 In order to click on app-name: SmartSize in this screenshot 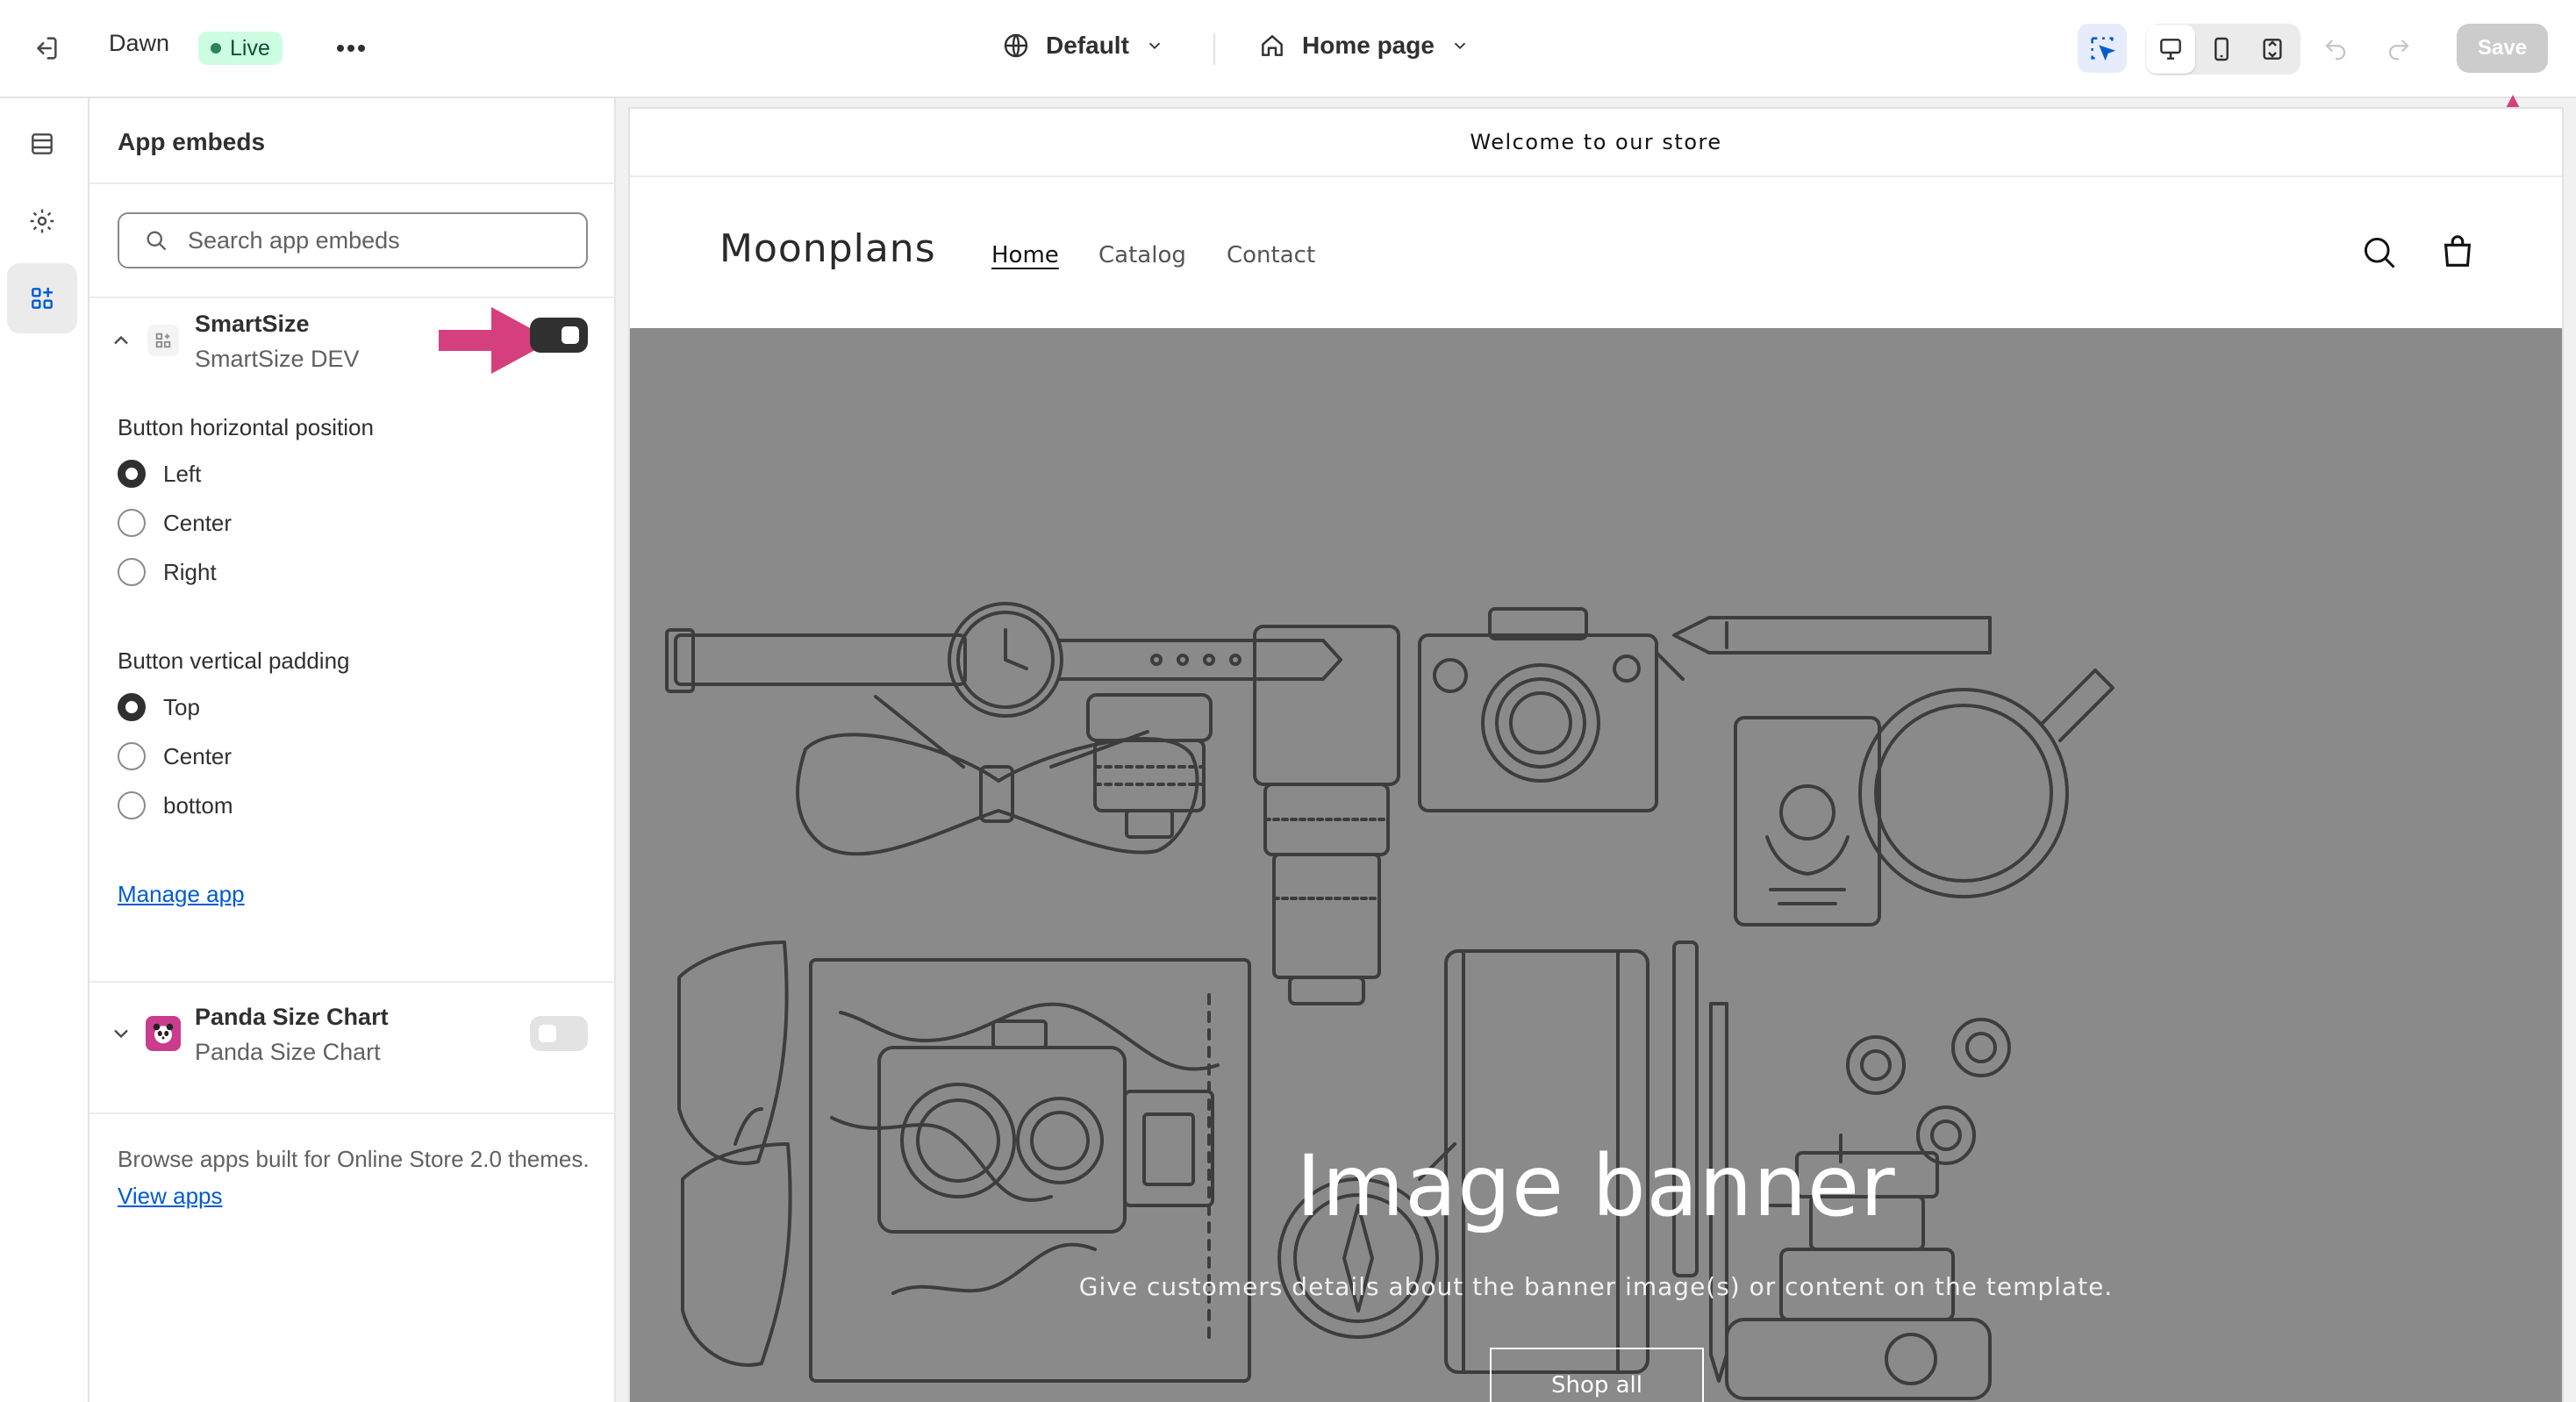, I will do `click(252, 324)`.